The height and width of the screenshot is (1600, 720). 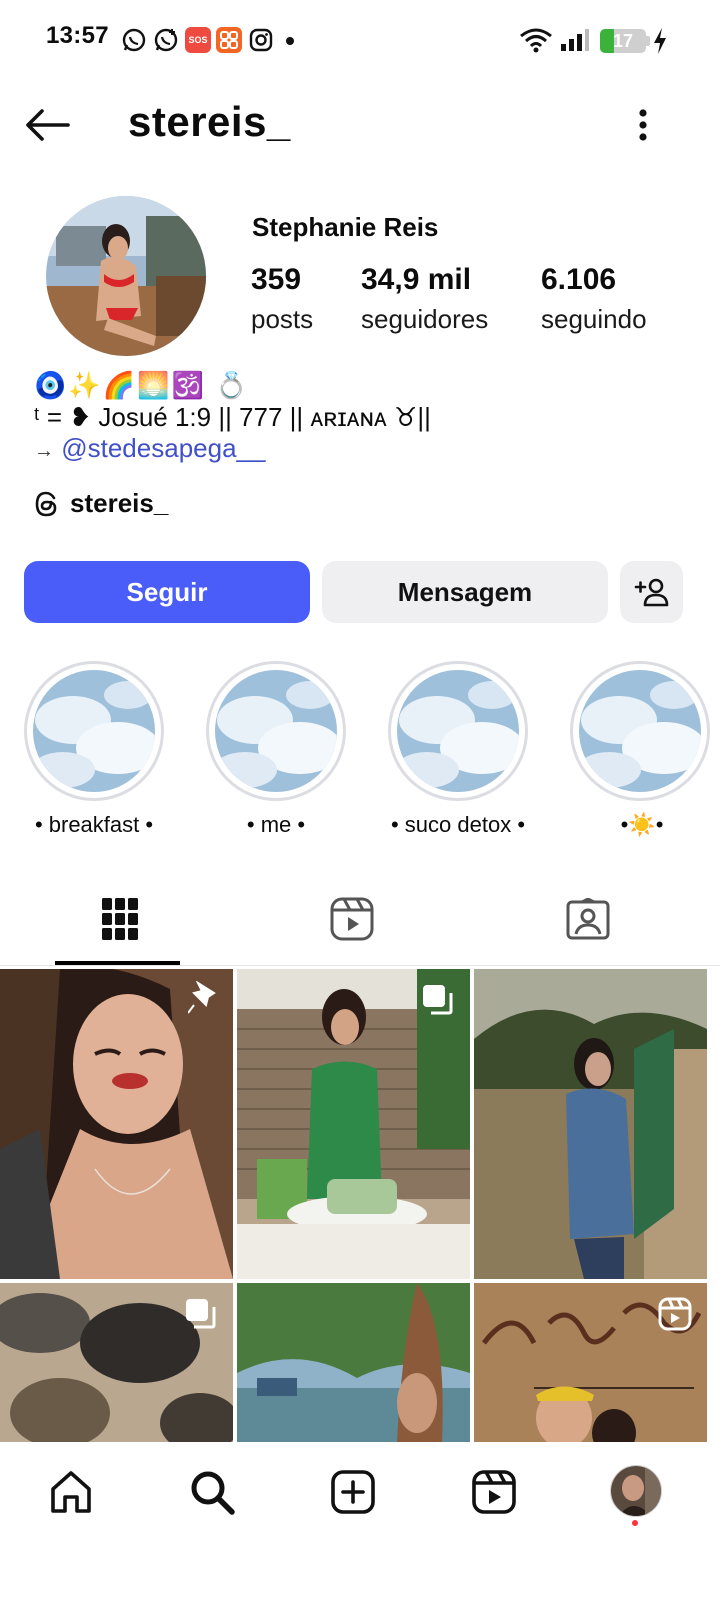 What do you see at coordinates (675, 1314) in the screenshot?
I see `reel-badge-icon` at bounding box center [675, 1314].